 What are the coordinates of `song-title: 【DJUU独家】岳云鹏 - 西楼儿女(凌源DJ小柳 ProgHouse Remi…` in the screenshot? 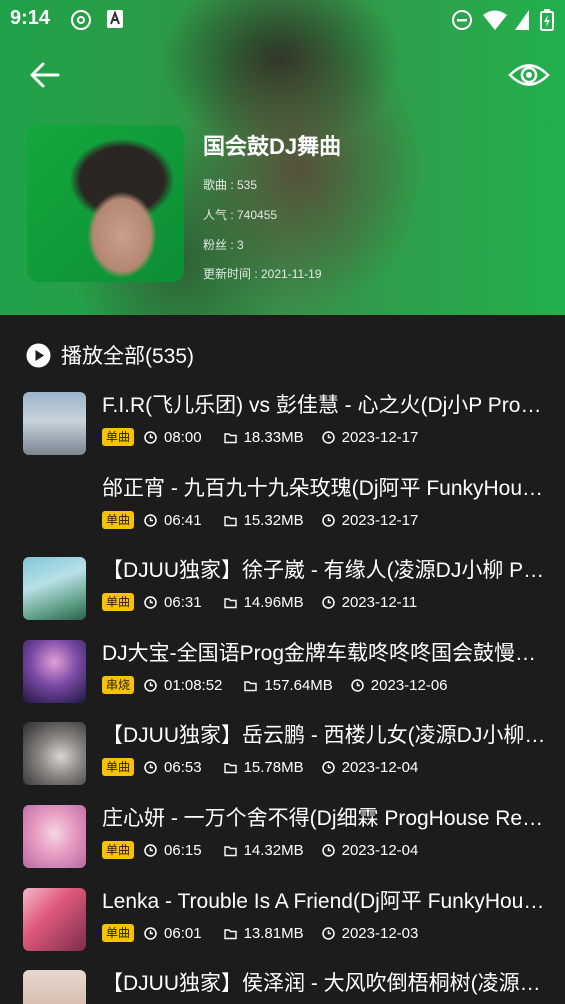 It's located at (326, 735).